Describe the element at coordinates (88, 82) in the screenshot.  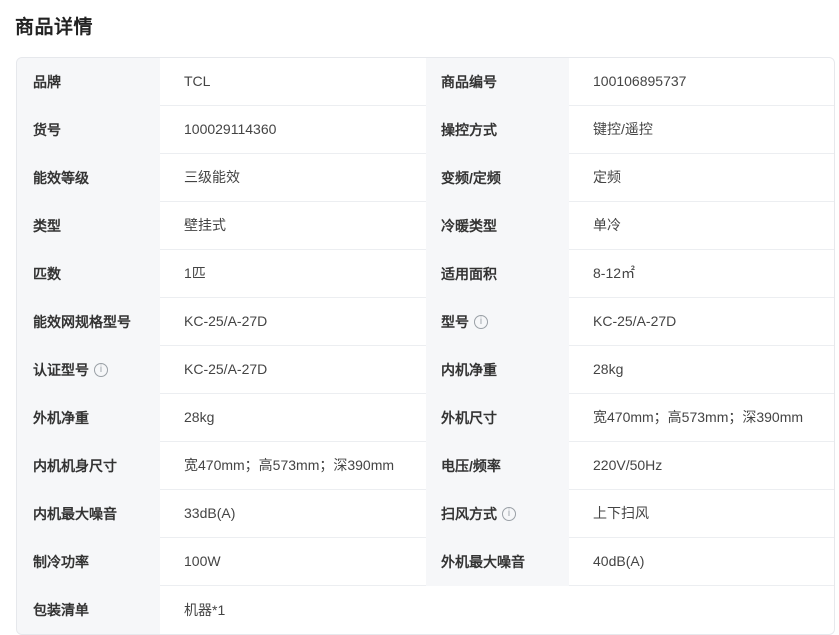
I see `spec-key: 品牌` at that location.